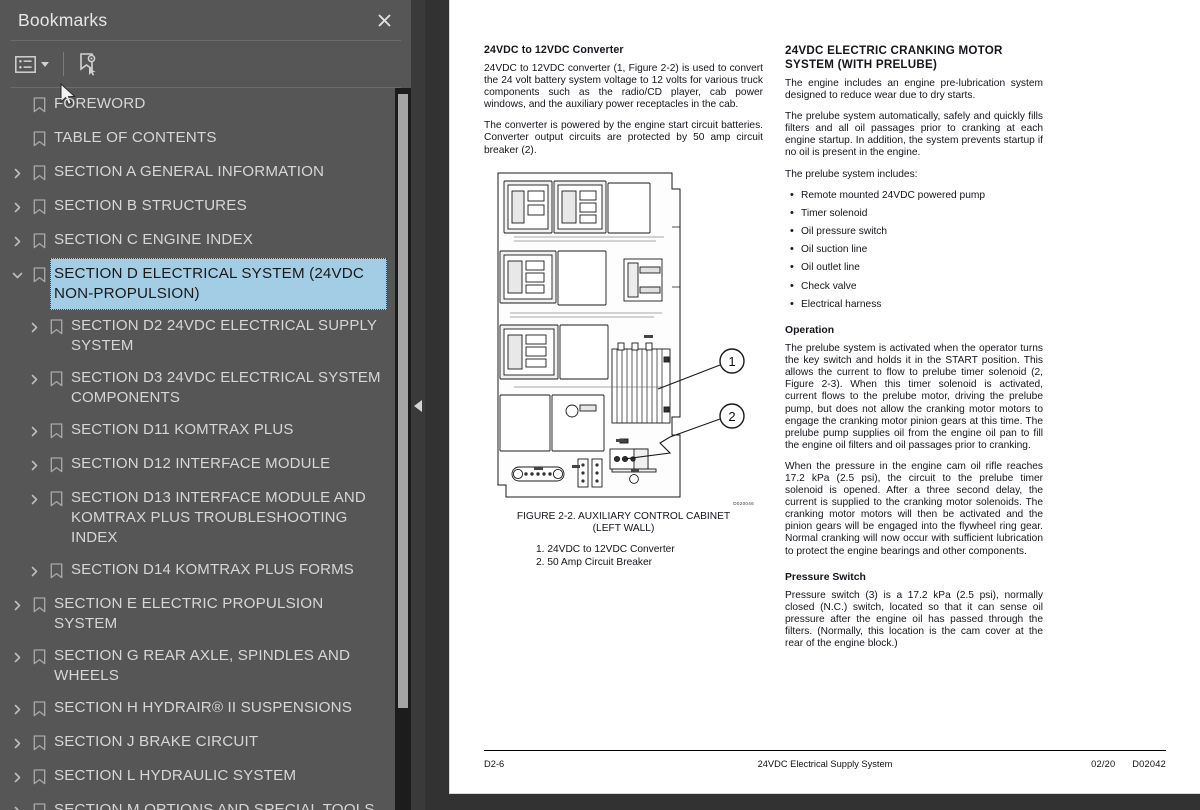  I want to click on bookmarks-panel-header: Bookmarks, so click(205, 20).